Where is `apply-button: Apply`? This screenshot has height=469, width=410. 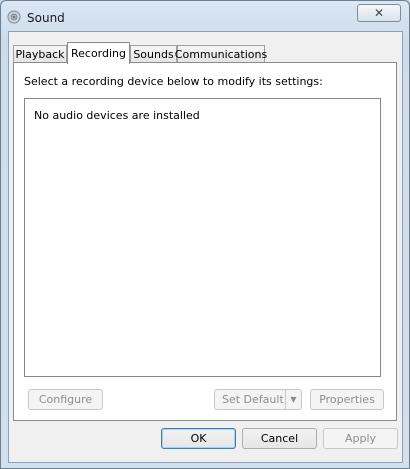
apply-button: Apply is located at coordinates (360, 438).